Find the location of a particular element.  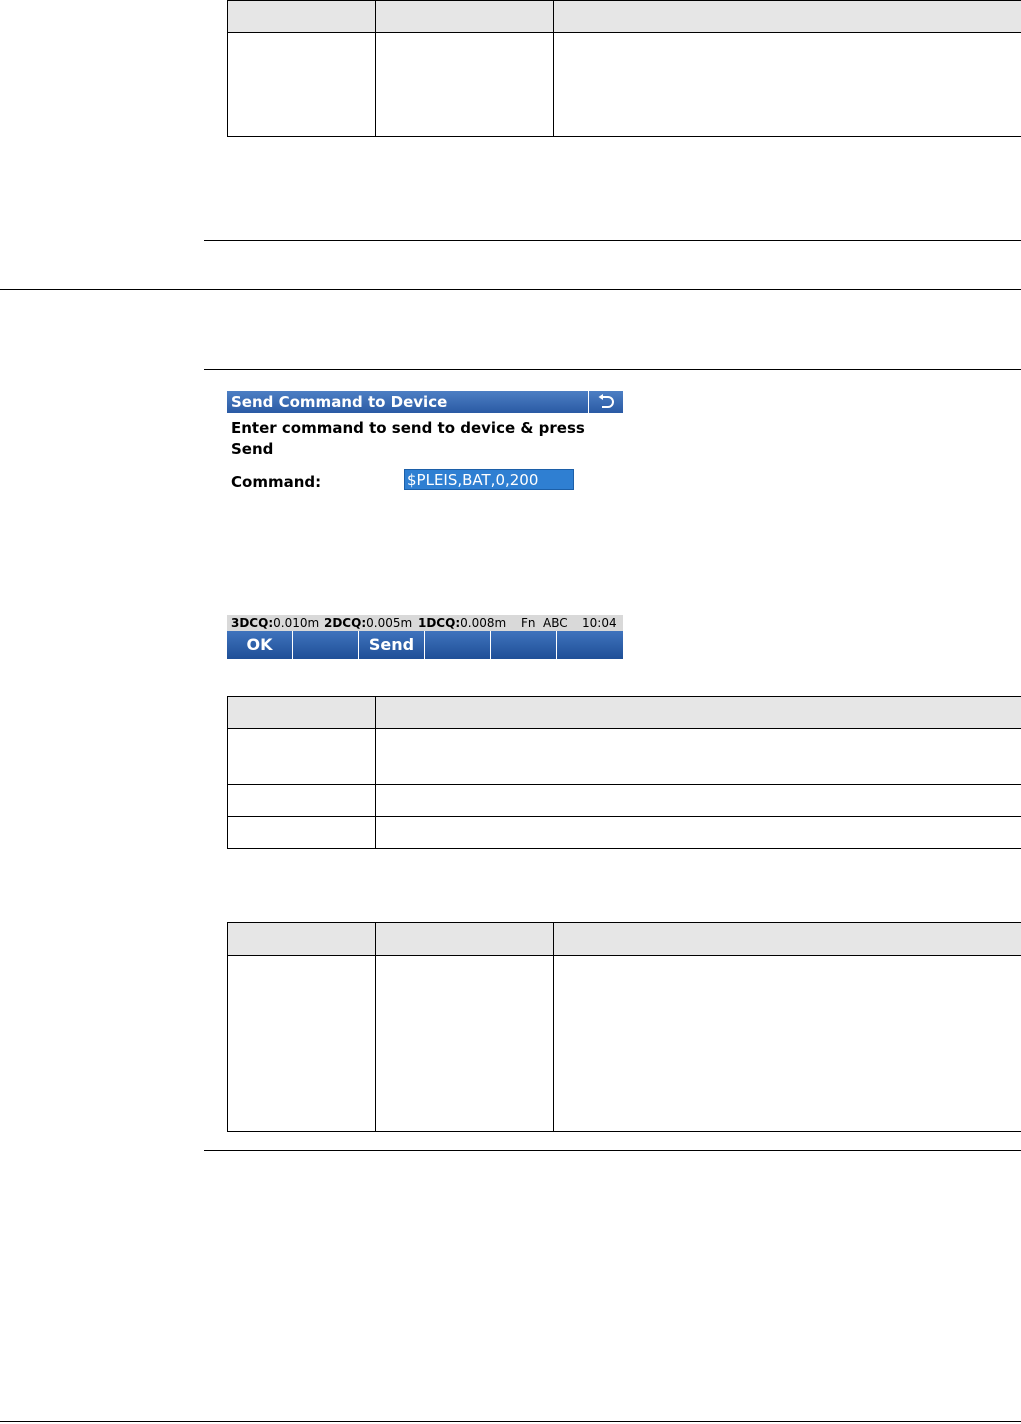

page-footer-rule is located at coordinates (510, 1421).